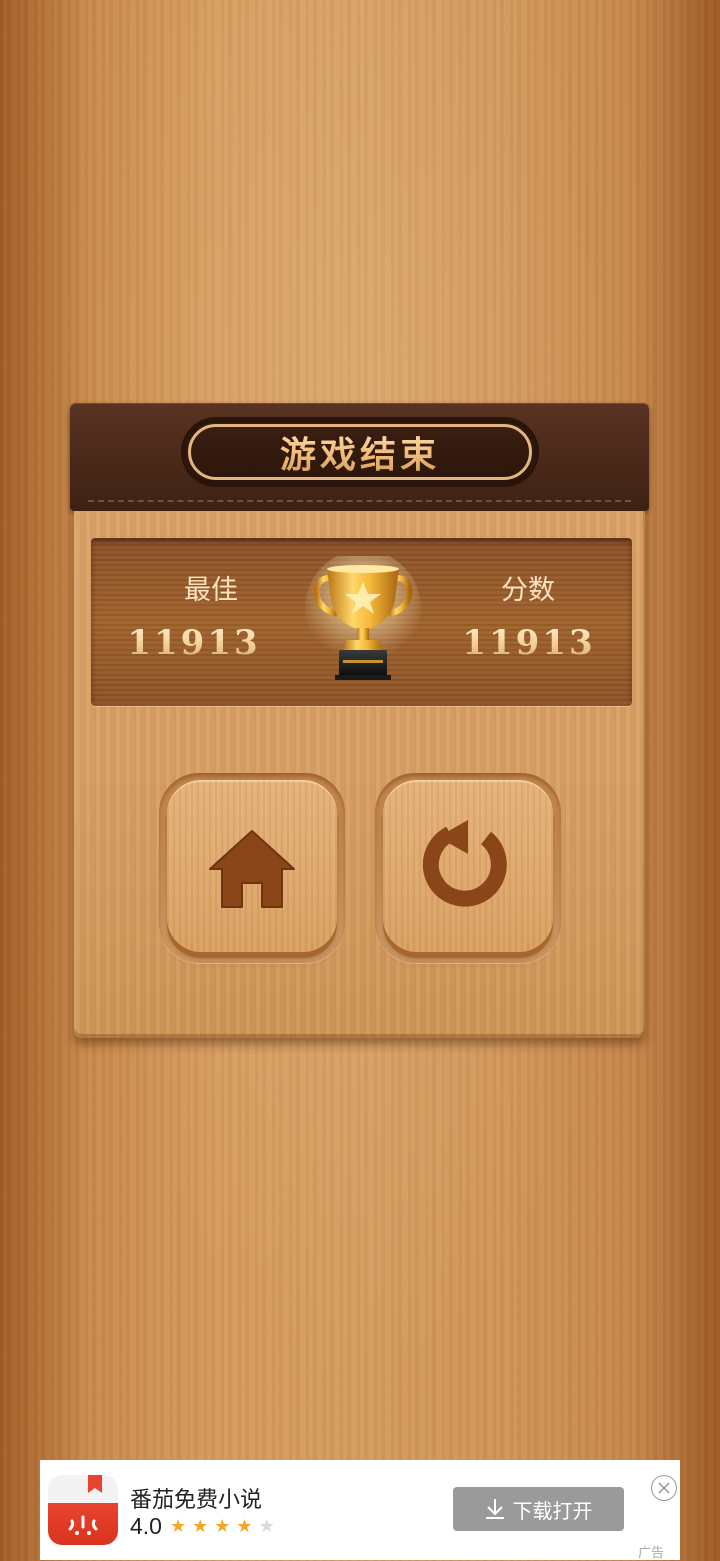  I want to click on ad-tag: 广告, so click(651, 1552).